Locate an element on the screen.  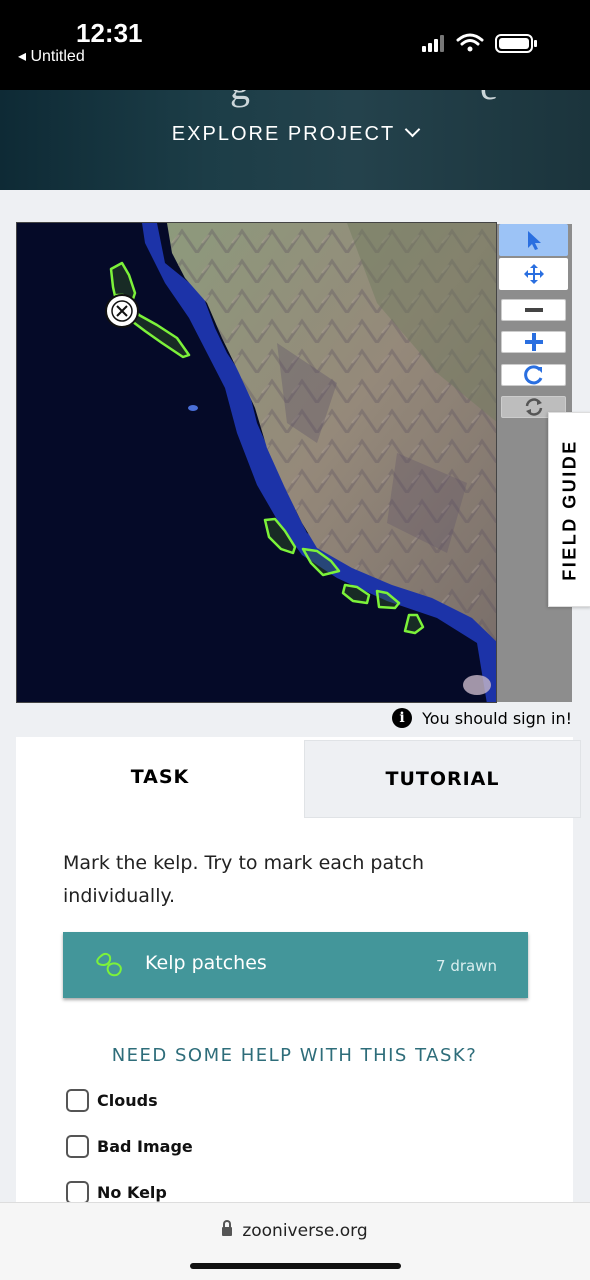
tab-task: TASK is located at coordinates (160, 777).